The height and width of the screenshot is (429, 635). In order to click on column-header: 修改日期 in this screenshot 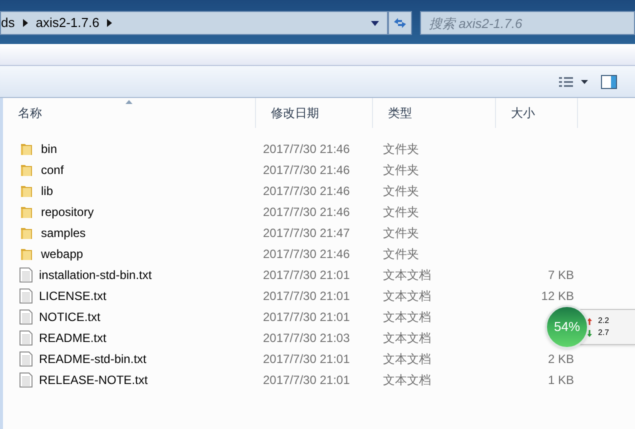, I will do `click(314, 113)`.